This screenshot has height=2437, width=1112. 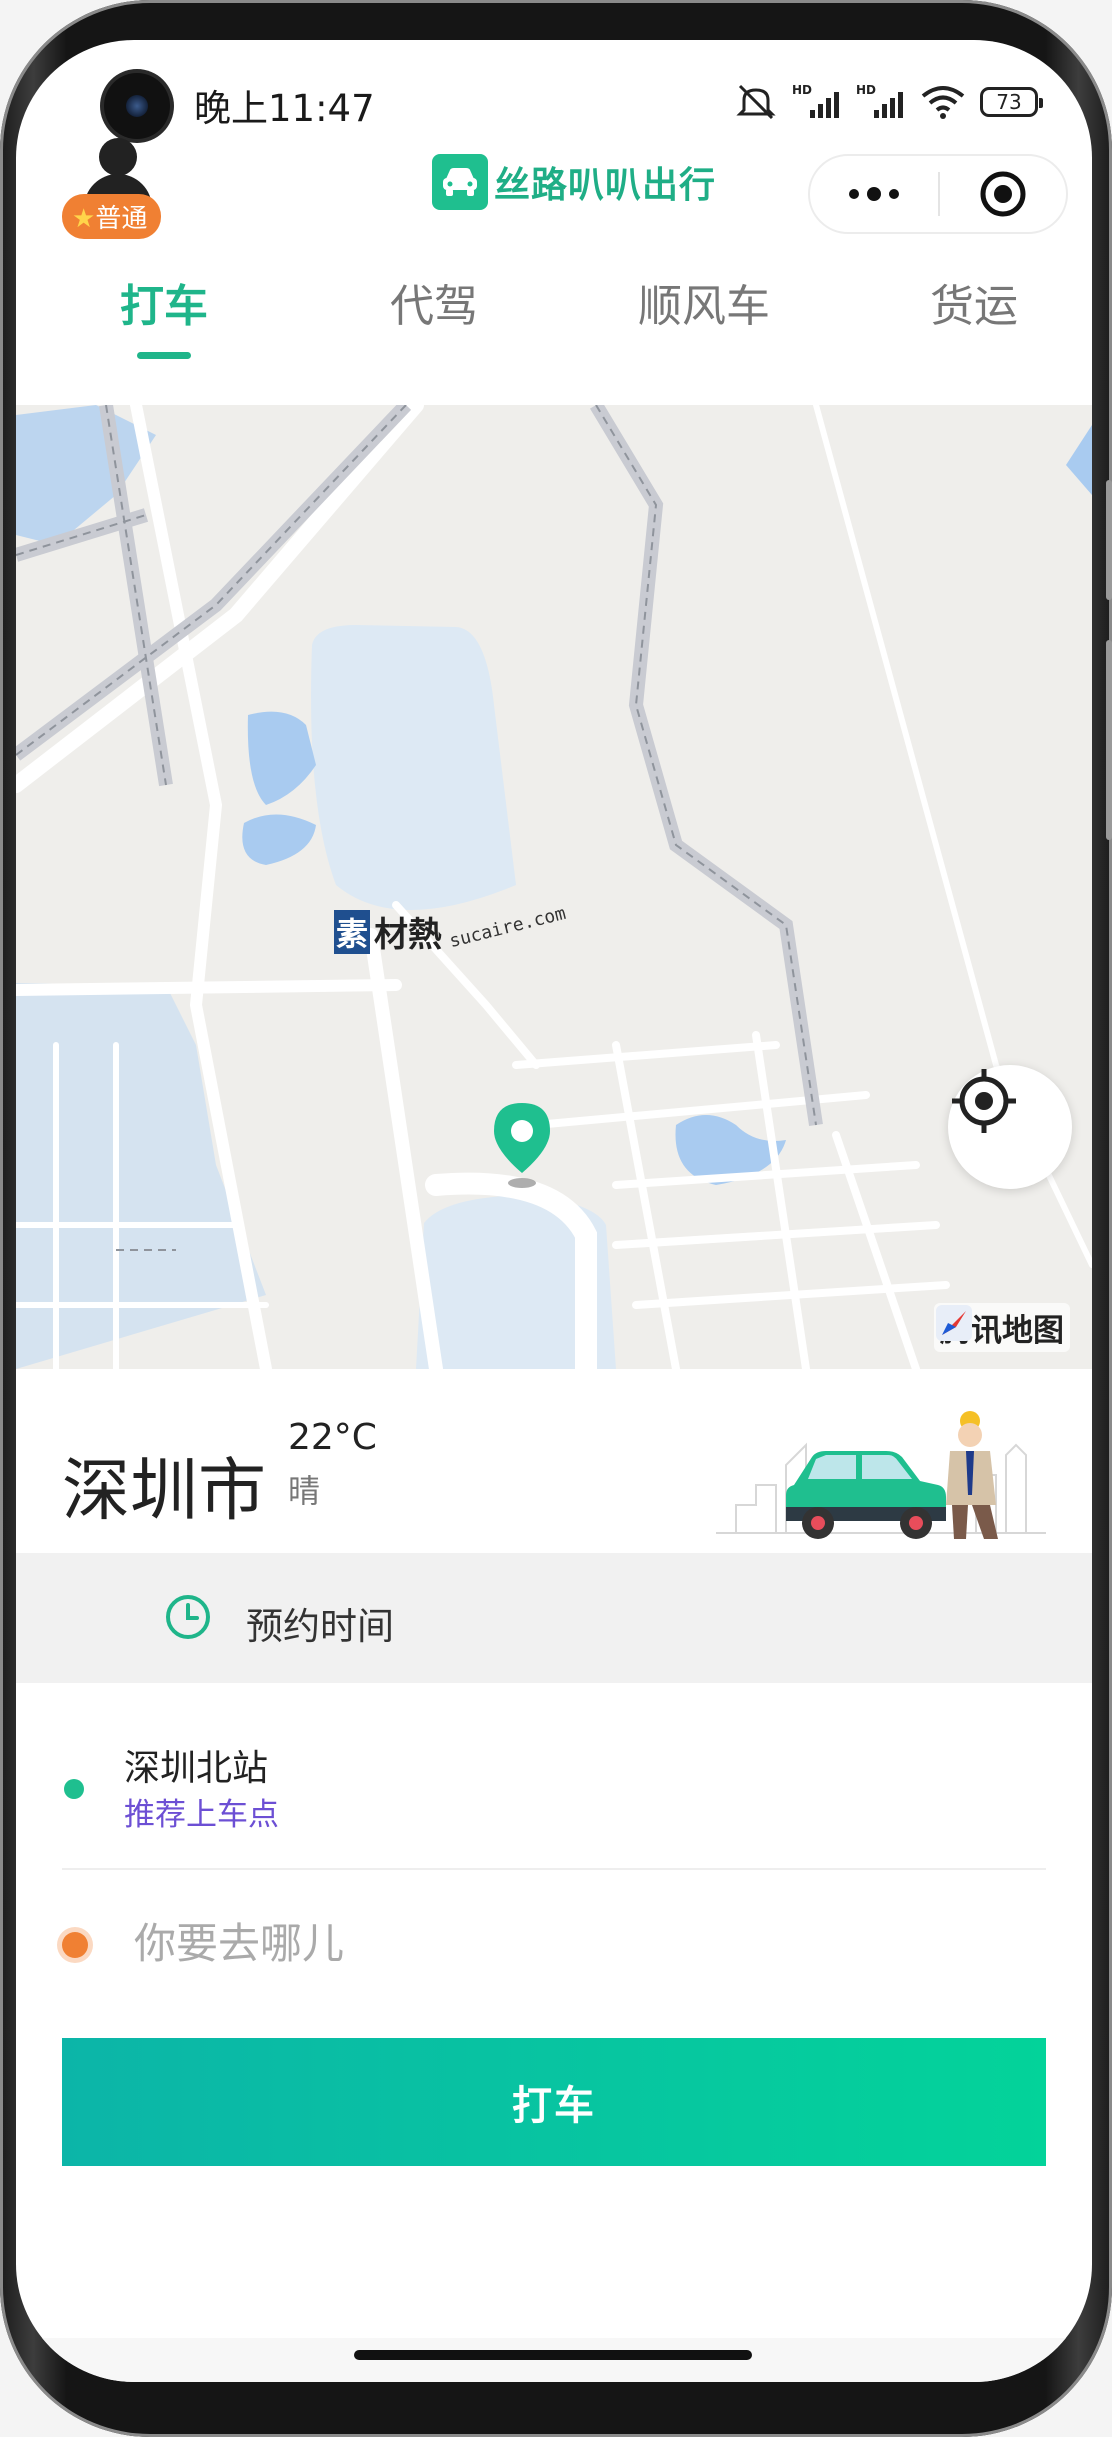 What do you see at coordinates (954, 1323) in the screenshot?
I see `tencent-map-logo-icon` at bounding box center [954, 1323].